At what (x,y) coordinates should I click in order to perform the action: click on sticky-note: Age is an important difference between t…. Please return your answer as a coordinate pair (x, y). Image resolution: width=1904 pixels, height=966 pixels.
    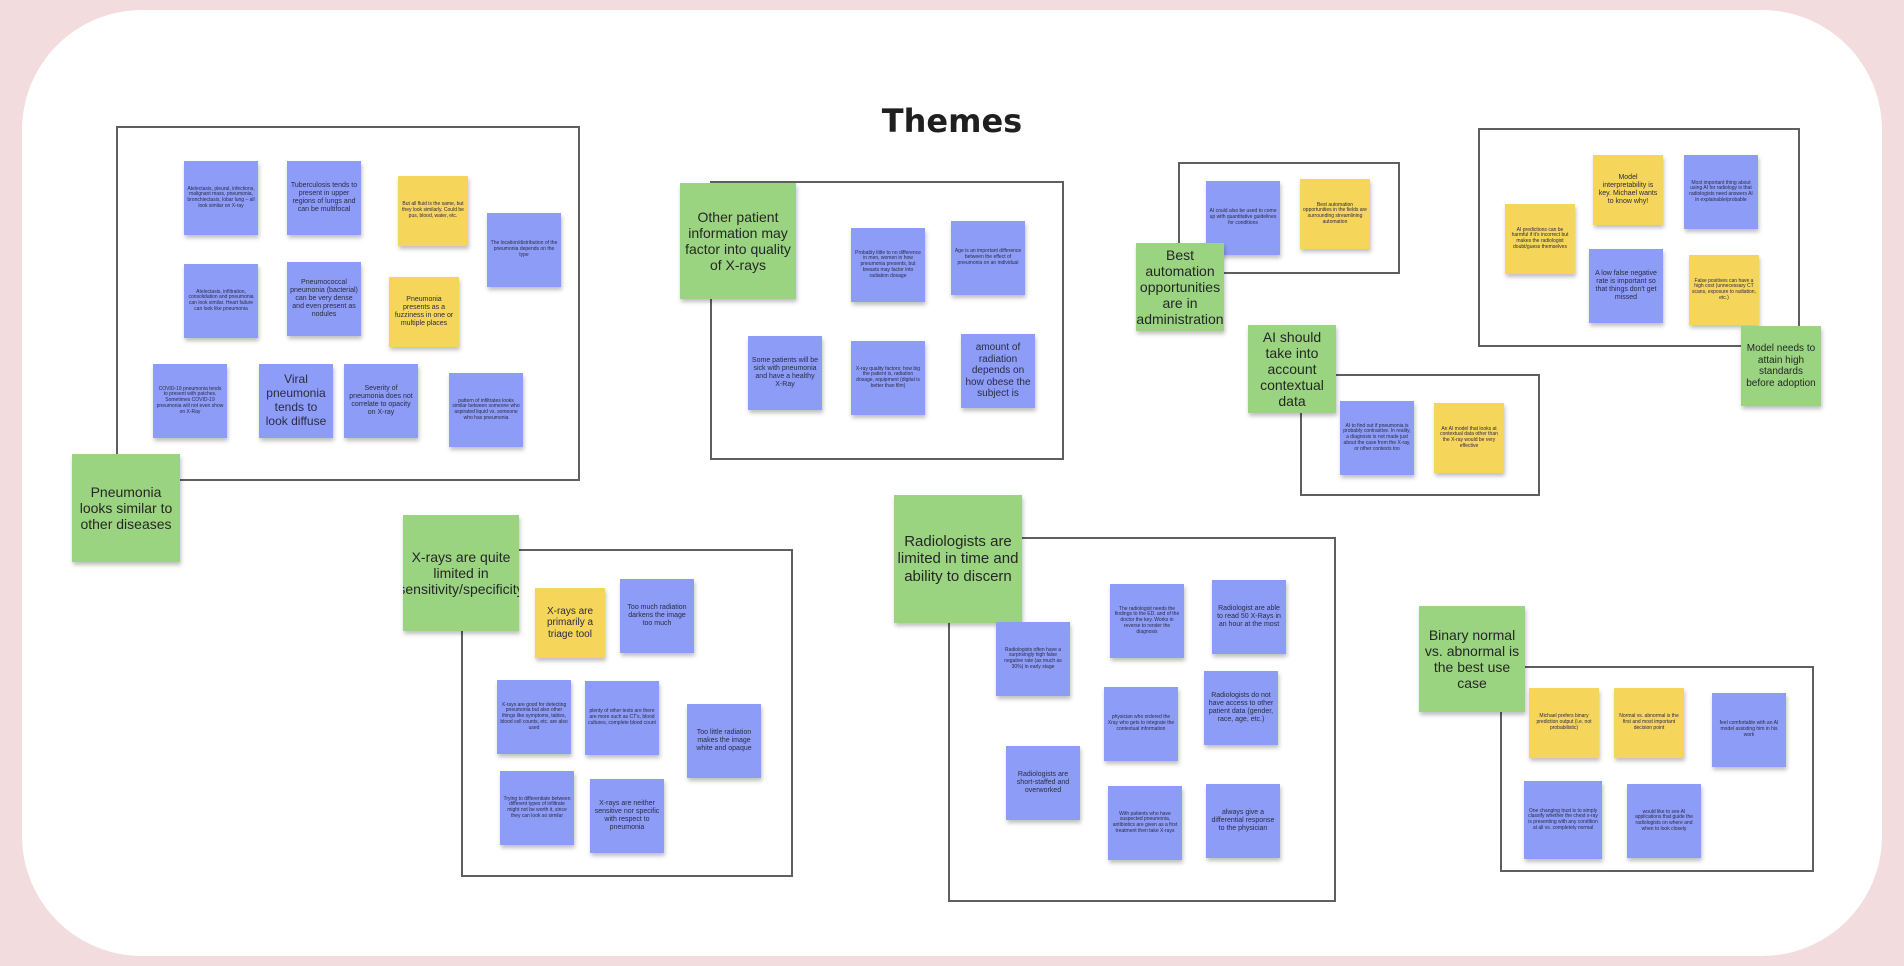
    Looking at the image, I should click on (988, 258).